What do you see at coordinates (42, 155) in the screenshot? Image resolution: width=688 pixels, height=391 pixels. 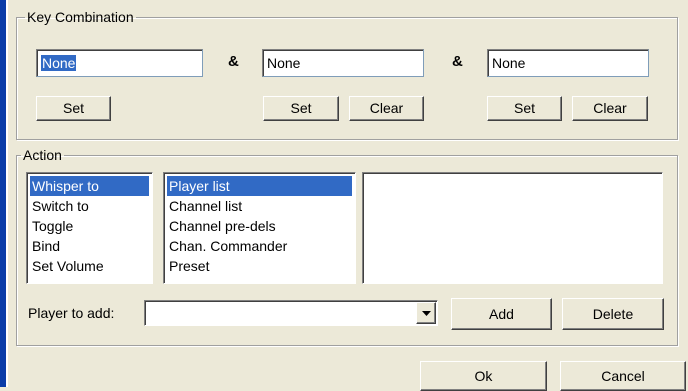 I see `action-legend: Action` at bounding box center [42, 155].